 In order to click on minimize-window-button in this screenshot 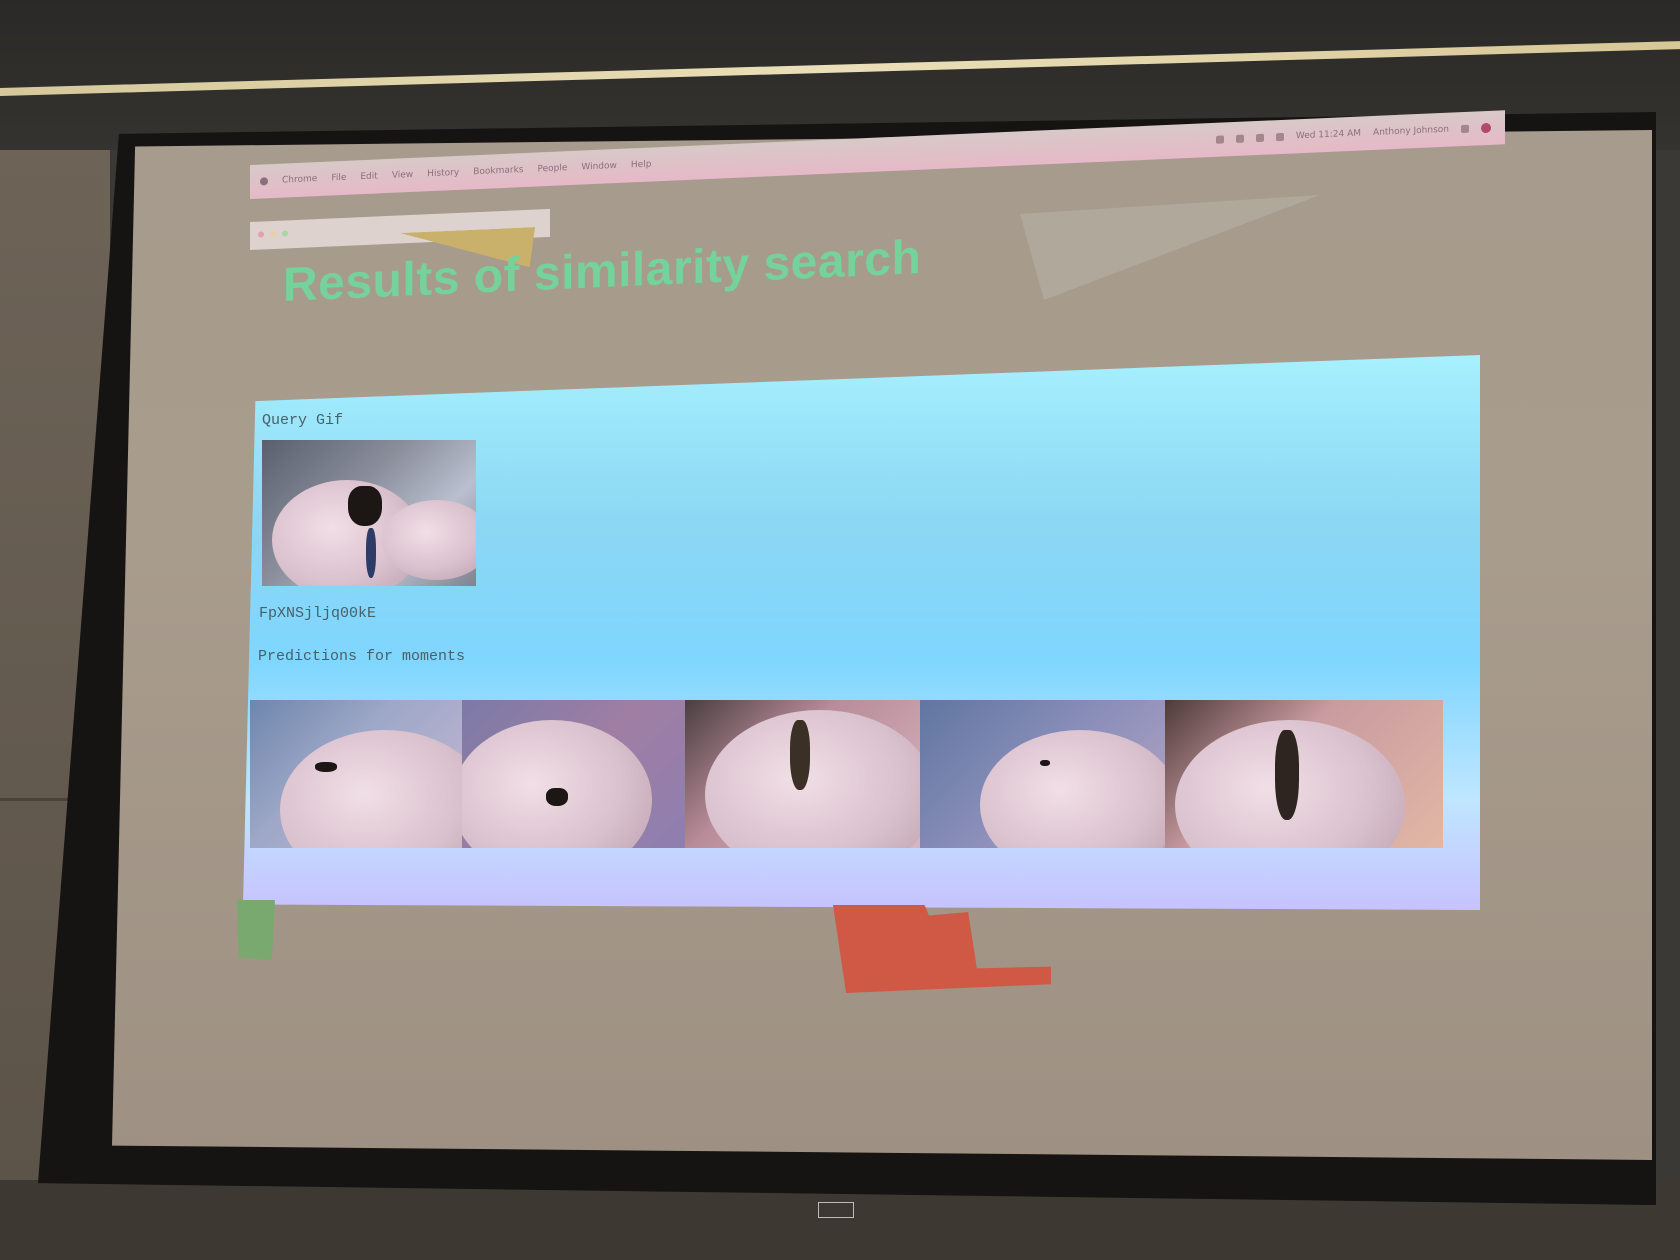, I will do `click(273, 234)`.